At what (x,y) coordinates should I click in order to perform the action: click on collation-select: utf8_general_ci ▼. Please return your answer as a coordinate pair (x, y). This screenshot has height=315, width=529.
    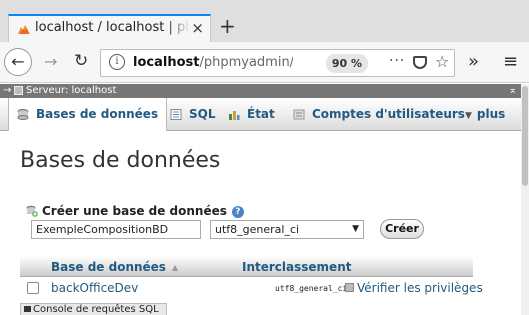
    Looking at the image, I should click on (287, 229).